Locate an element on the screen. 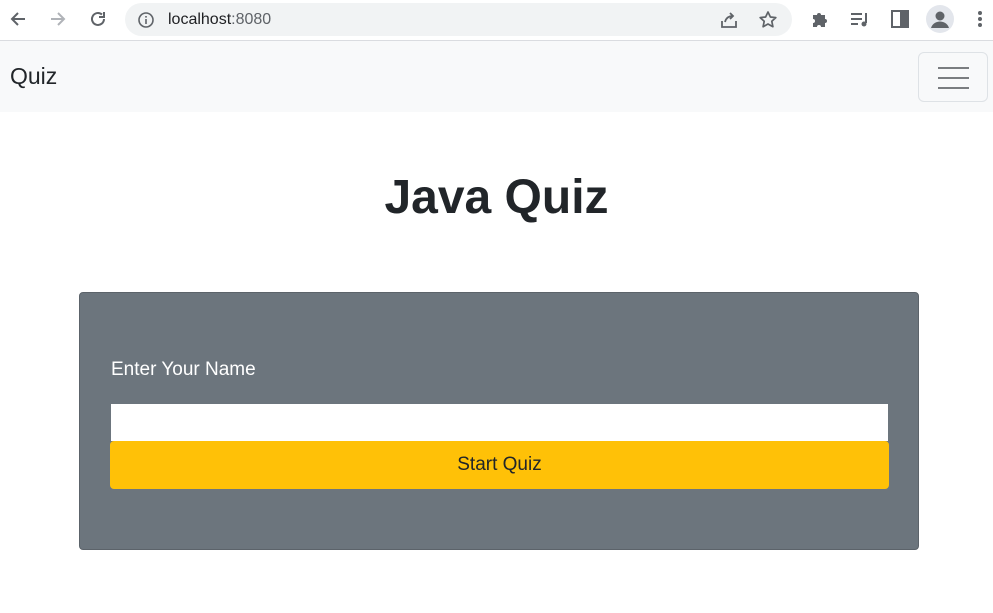 The image size is (993, 613). reading-list-button is located at coordinates (860, 19).